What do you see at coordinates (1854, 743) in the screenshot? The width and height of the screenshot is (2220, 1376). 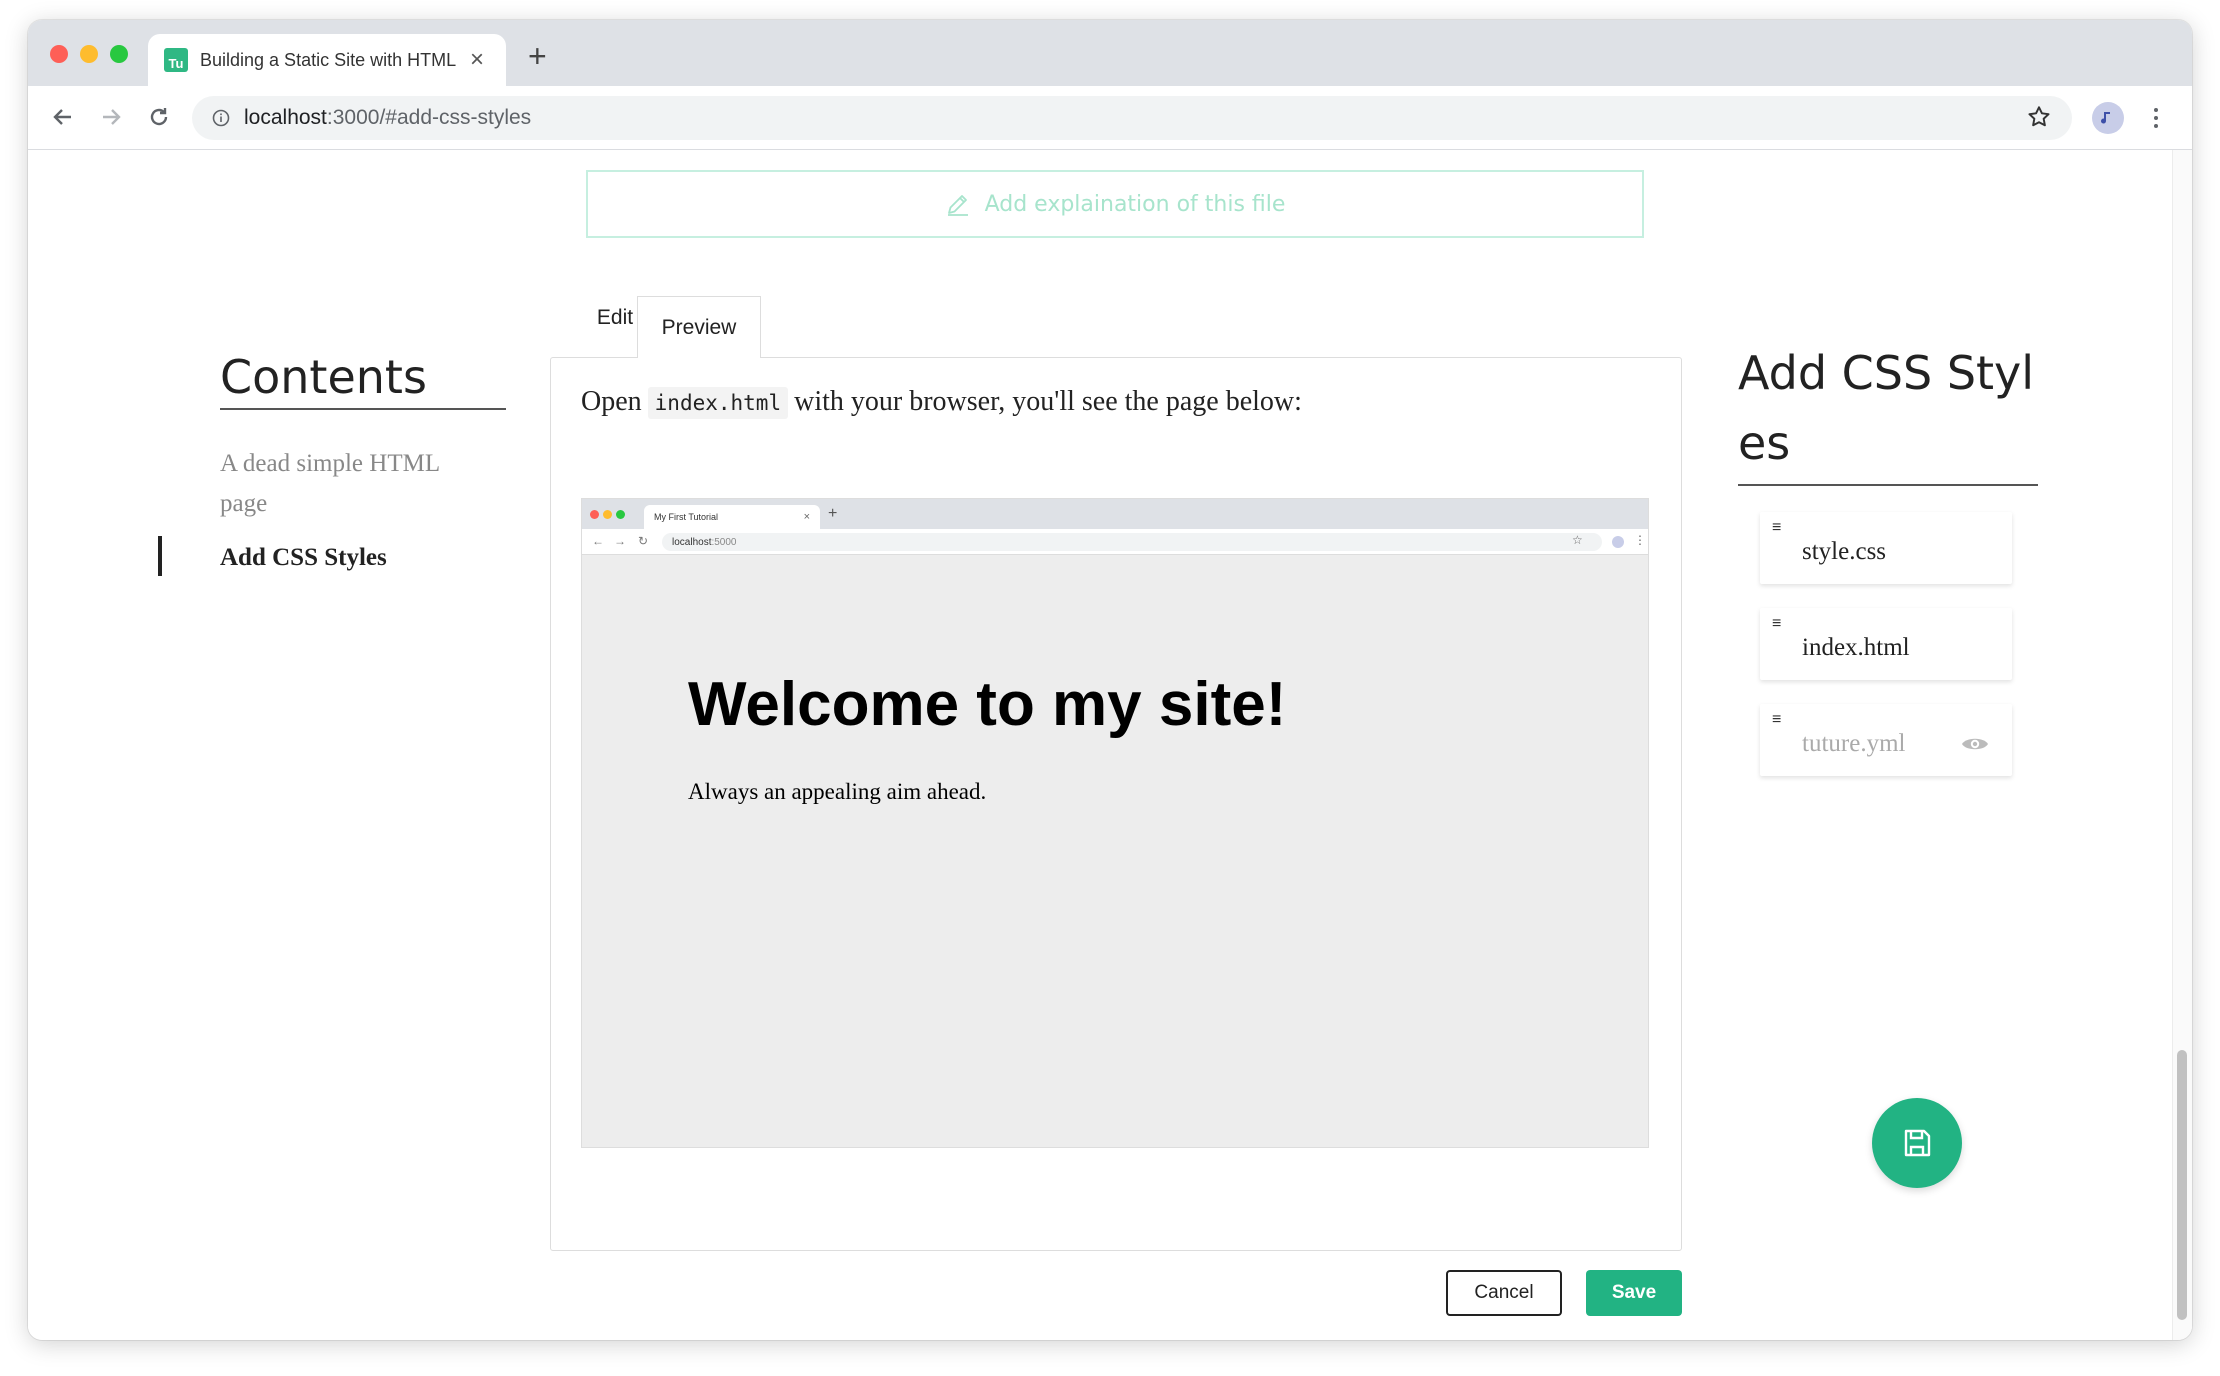 I see `file-name: tuture.yml` at bounding box center [1854, 743].